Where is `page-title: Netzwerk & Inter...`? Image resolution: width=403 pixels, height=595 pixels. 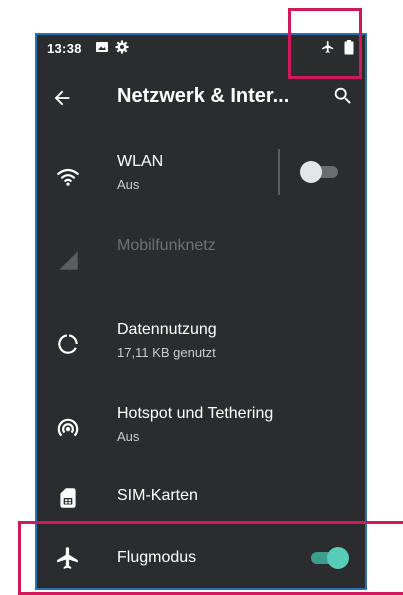
page-title: Netzwerk & Inter... is located at coordinates (203, 96).